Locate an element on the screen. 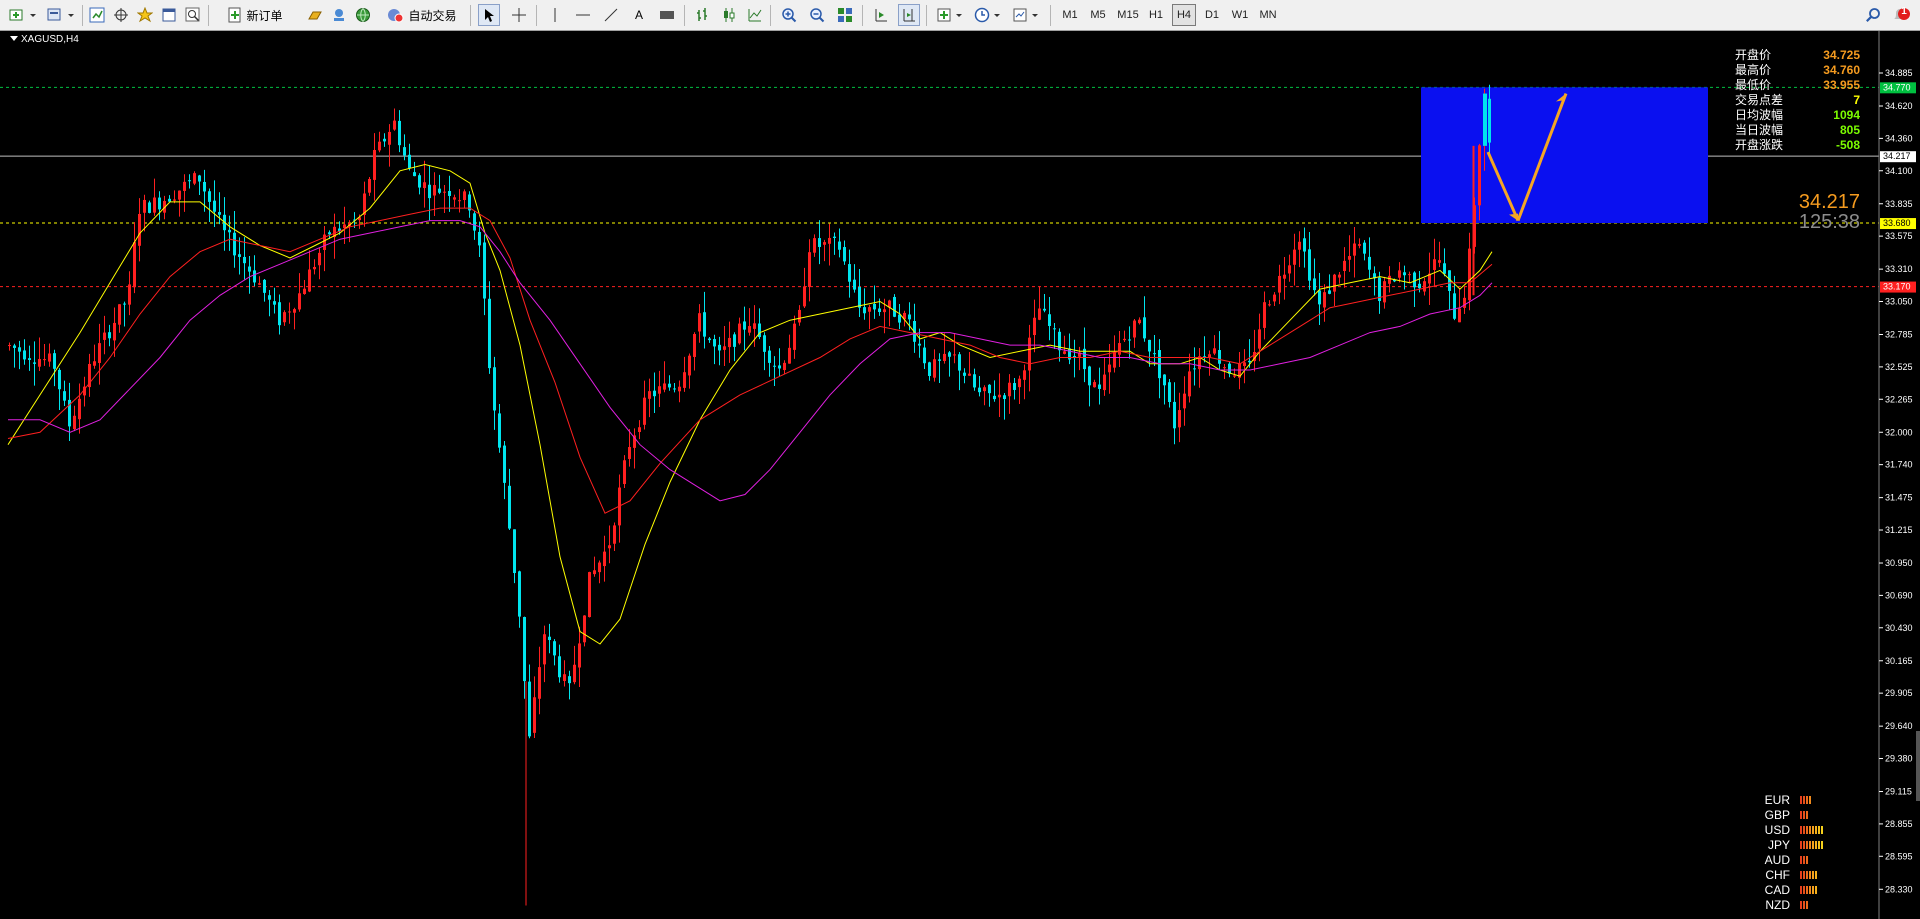 This screenshot has width=1920, height=919. zoom-out-button is located at coordinates (817, 15).